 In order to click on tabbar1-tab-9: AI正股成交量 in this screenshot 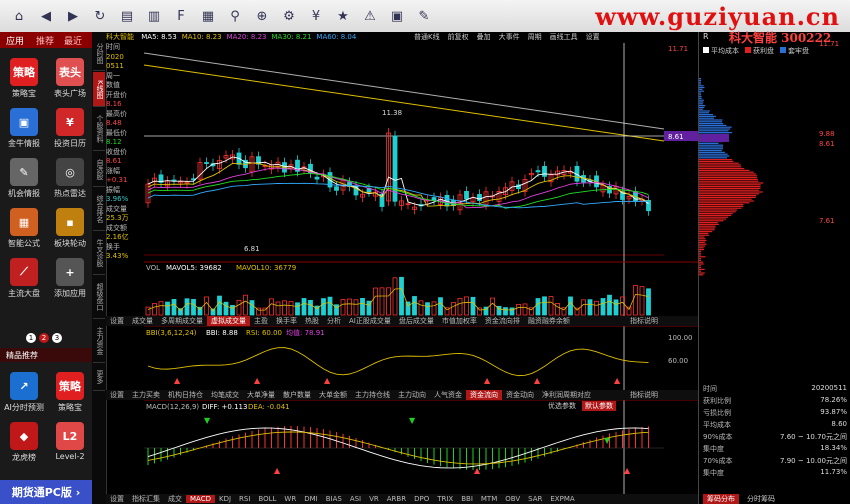, I will do `click(370, 321)`.